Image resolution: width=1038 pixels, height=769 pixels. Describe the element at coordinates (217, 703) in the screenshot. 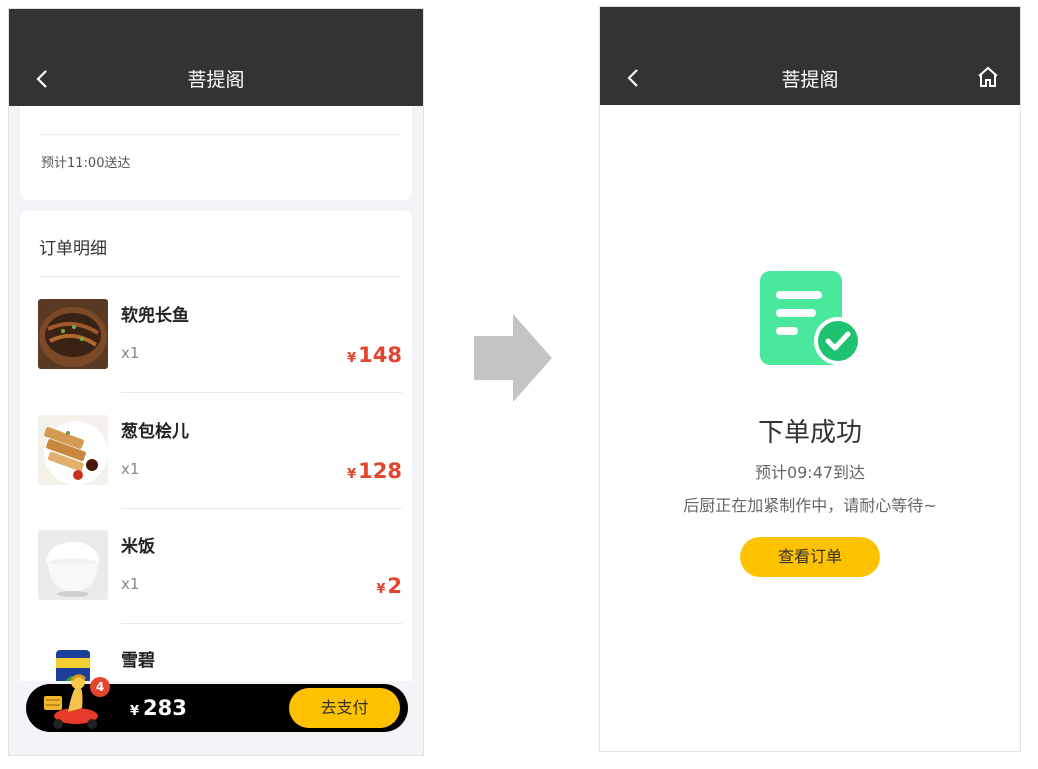

I see `cart-bar: 4 ¥283 去支付` at that location.